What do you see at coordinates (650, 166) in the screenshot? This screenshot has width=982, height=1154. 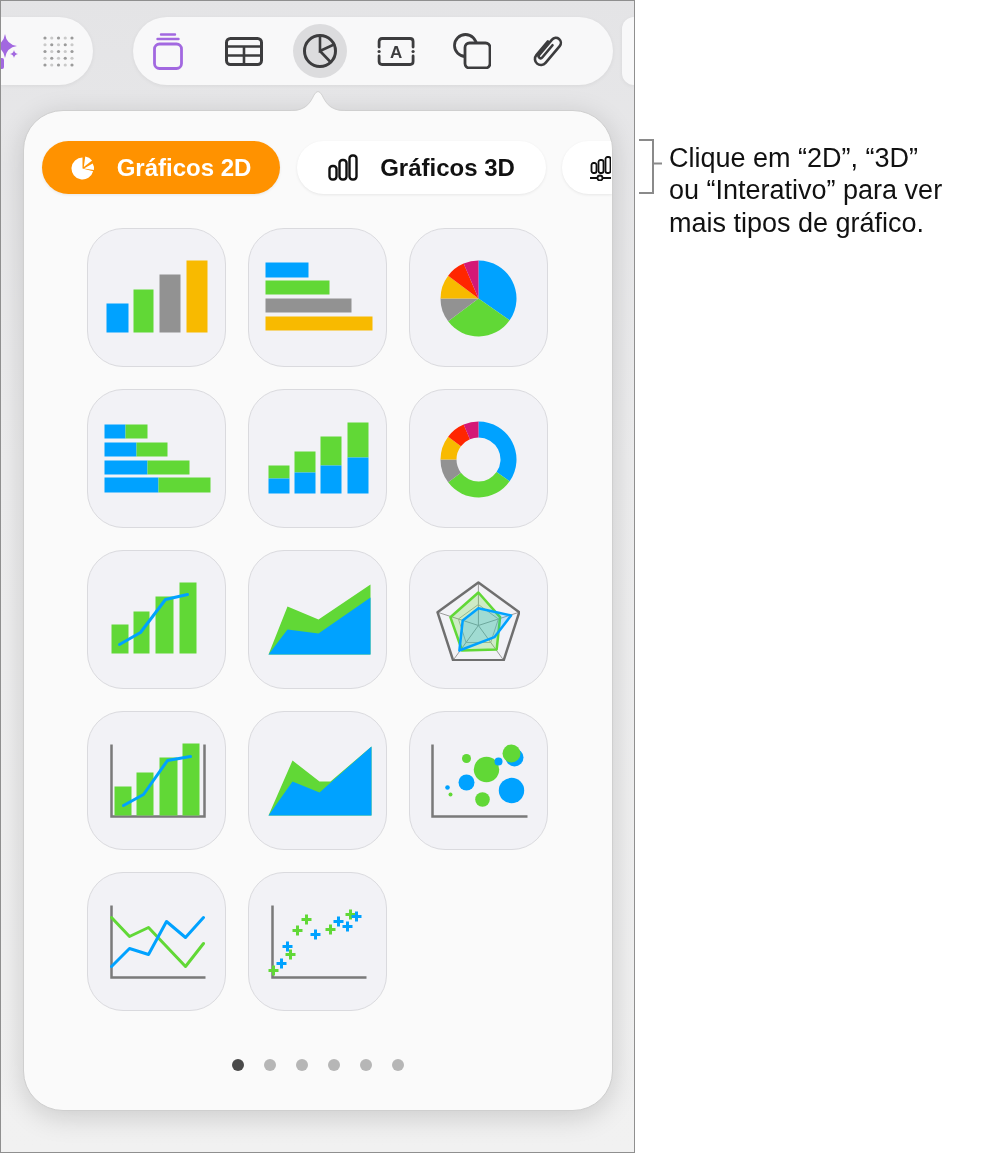 I see `callout-bracket` at bounding box center [650, 166].